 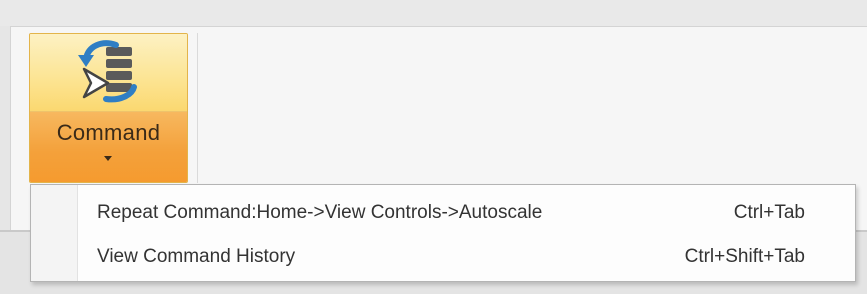 What do you see at coordinates (197, 108) in the screenshot?
I see `ribbon-group-separator` at bounding box center [197, 108].